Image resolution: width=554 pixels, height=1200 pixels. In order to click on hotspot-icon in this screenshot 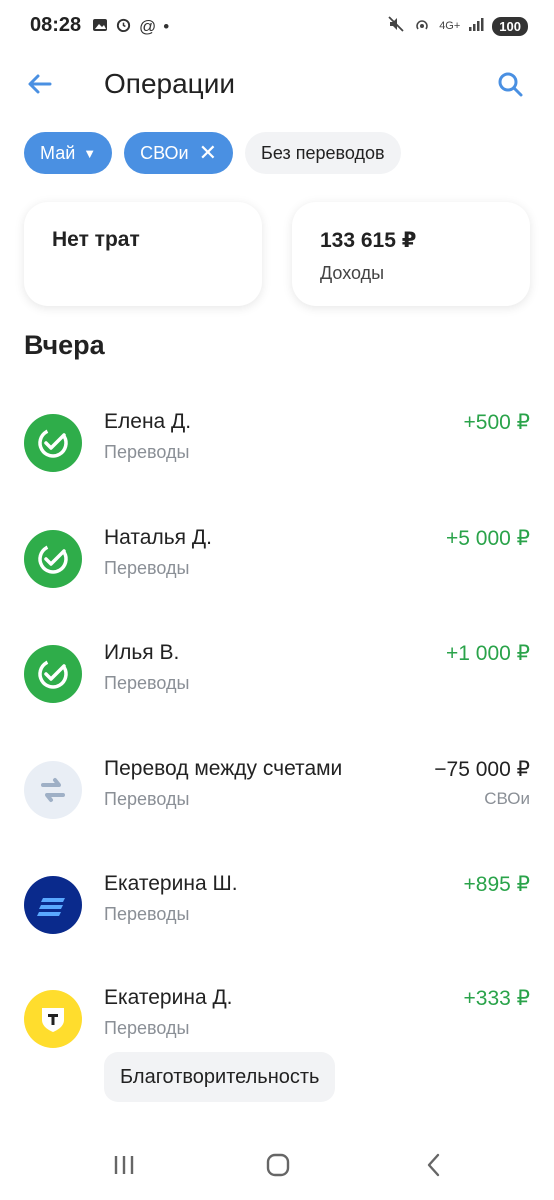, I will do `click(422, 26)`.